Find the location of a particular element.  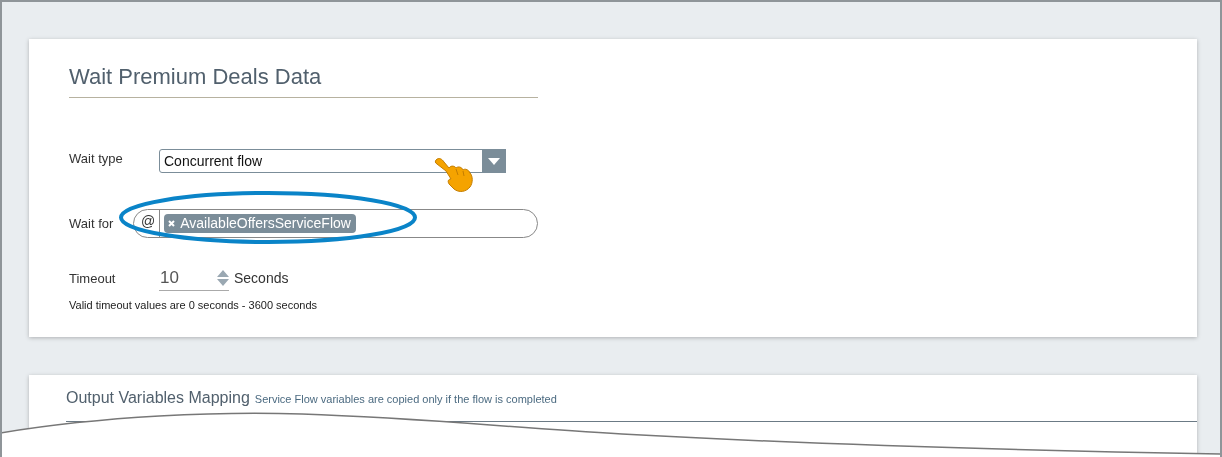

remove-icon is located at coordinates (172, 223).